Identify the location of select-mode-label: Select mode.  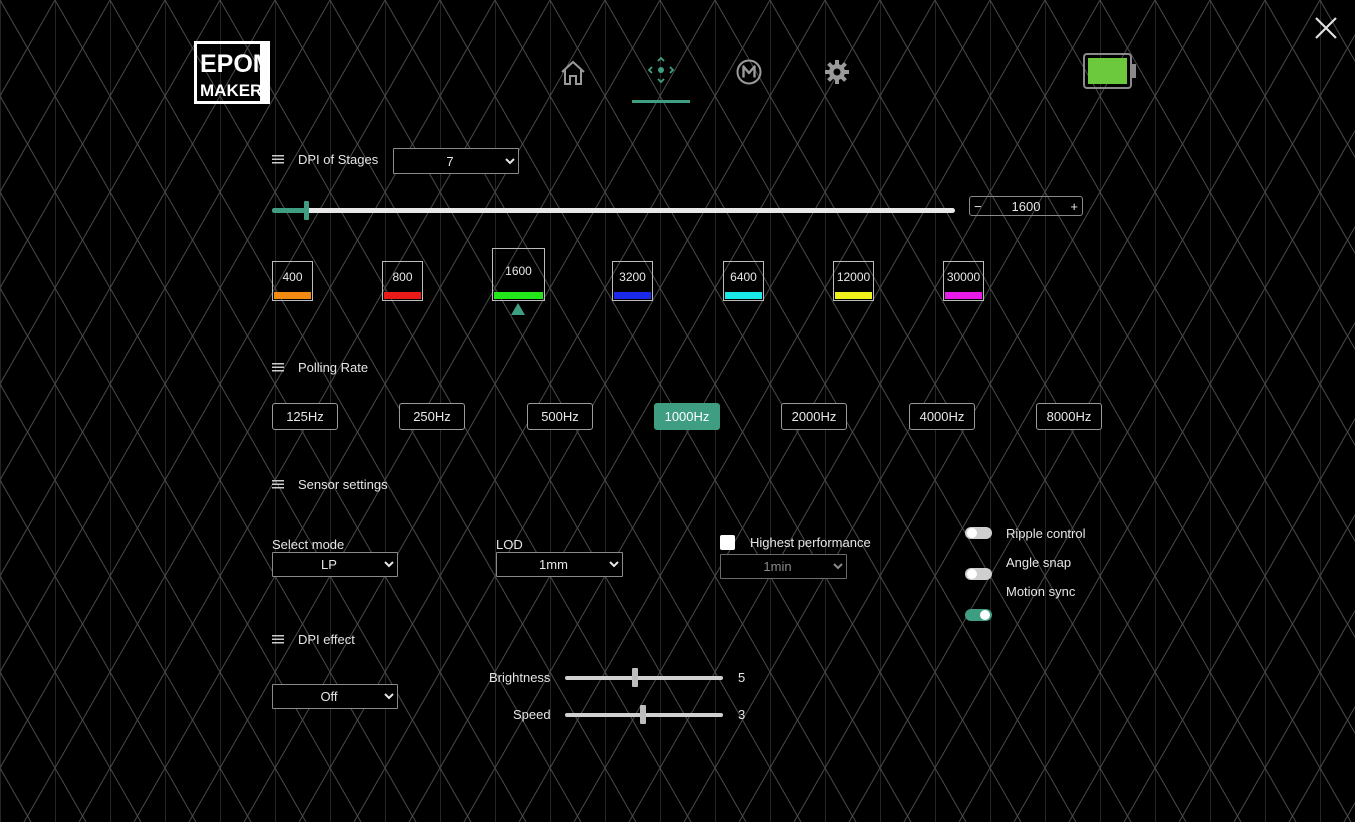
(308, 544).